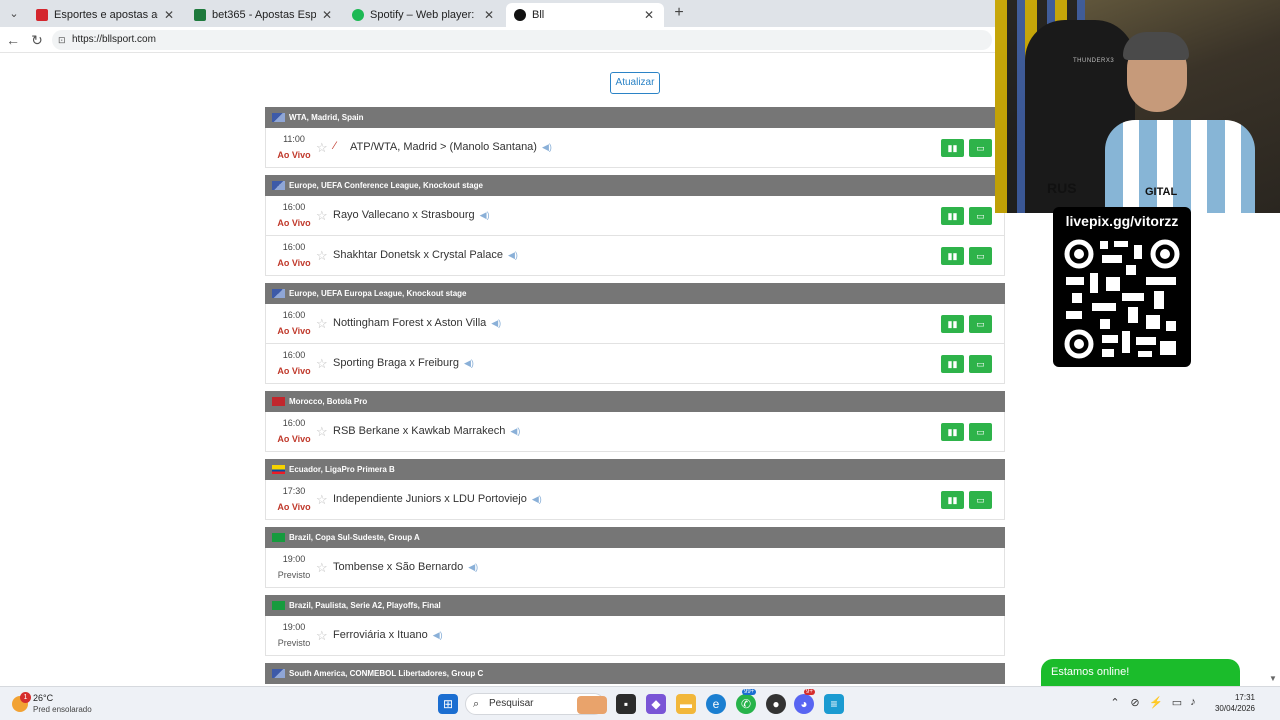 This screenshot has width=1280, height=720. What do you see at coordinates (635, 83) in the screenshot?
I see `refresh-button: Atualizar` at bounding box center [635, 83].